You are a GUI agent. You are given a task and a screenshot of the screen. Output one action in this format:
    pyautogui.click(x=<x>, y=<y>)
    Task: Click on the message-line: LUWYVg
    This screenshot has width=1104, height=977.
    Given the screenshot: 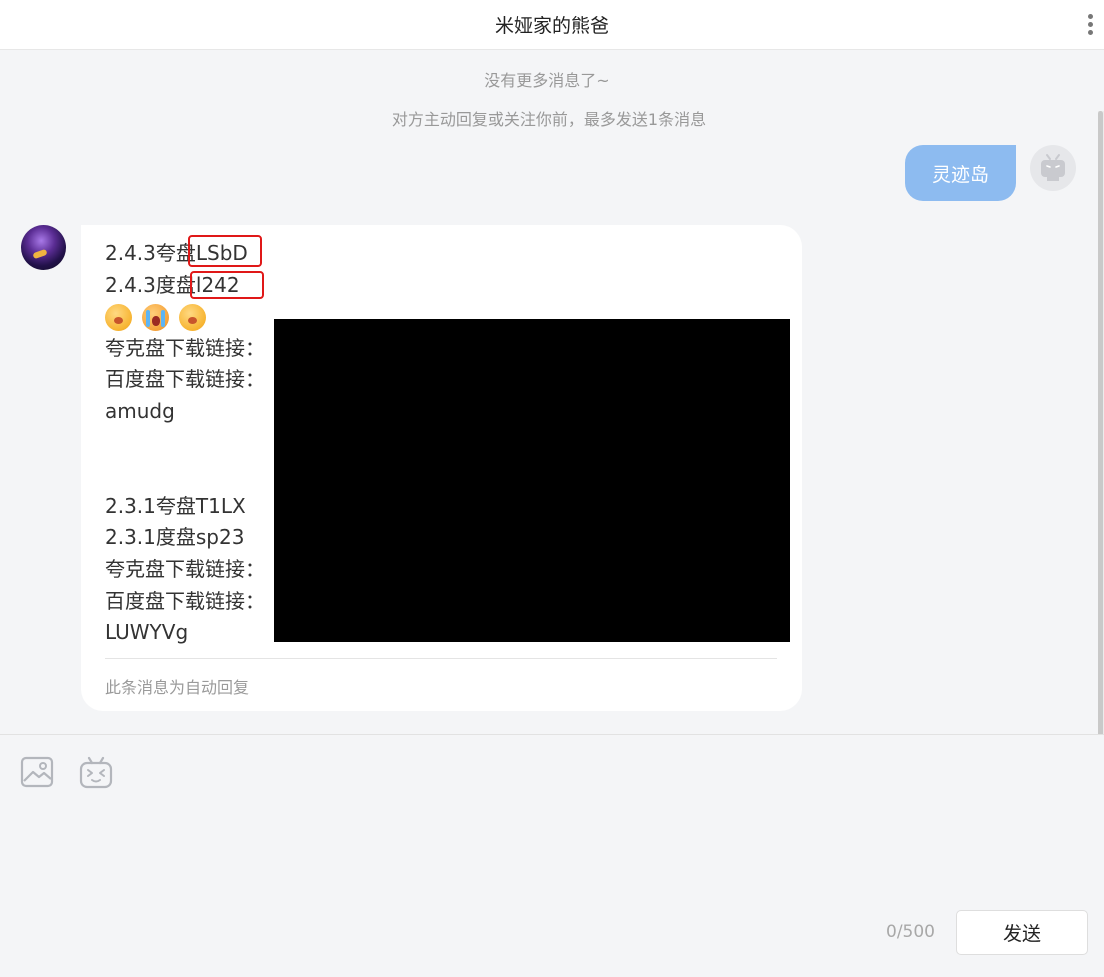 What is the action you would take?
    pyautogui.click(x=147, y=632)
    